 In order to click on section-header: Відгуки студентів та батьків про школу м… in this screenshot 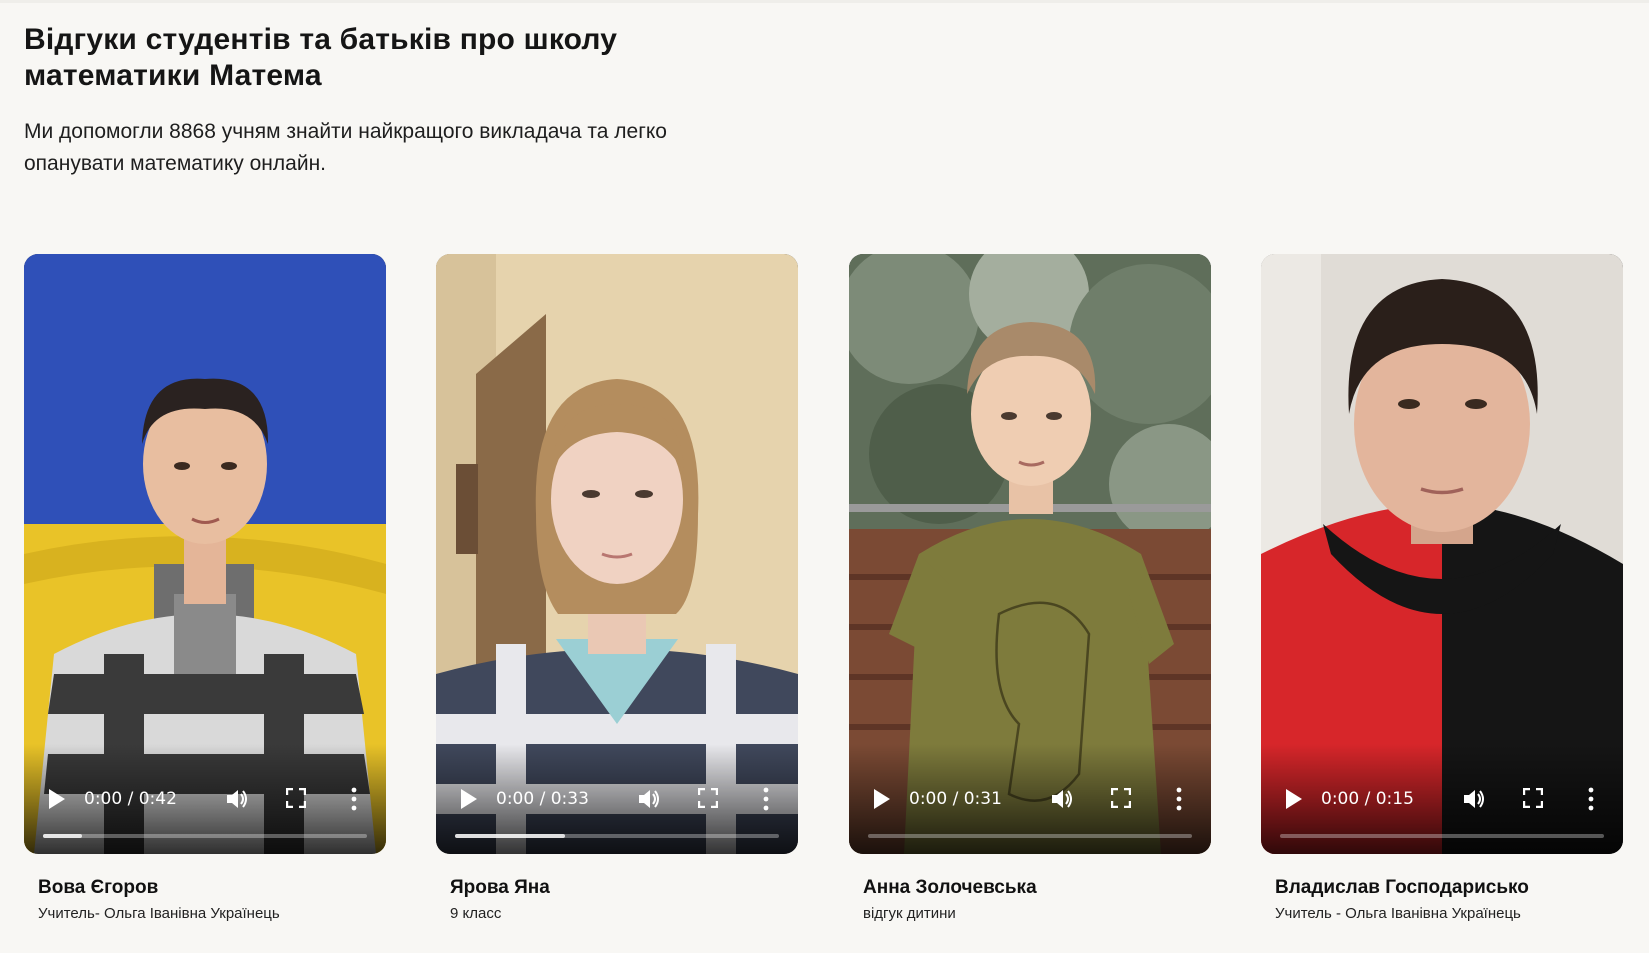, I will do `click(394, 101)`.